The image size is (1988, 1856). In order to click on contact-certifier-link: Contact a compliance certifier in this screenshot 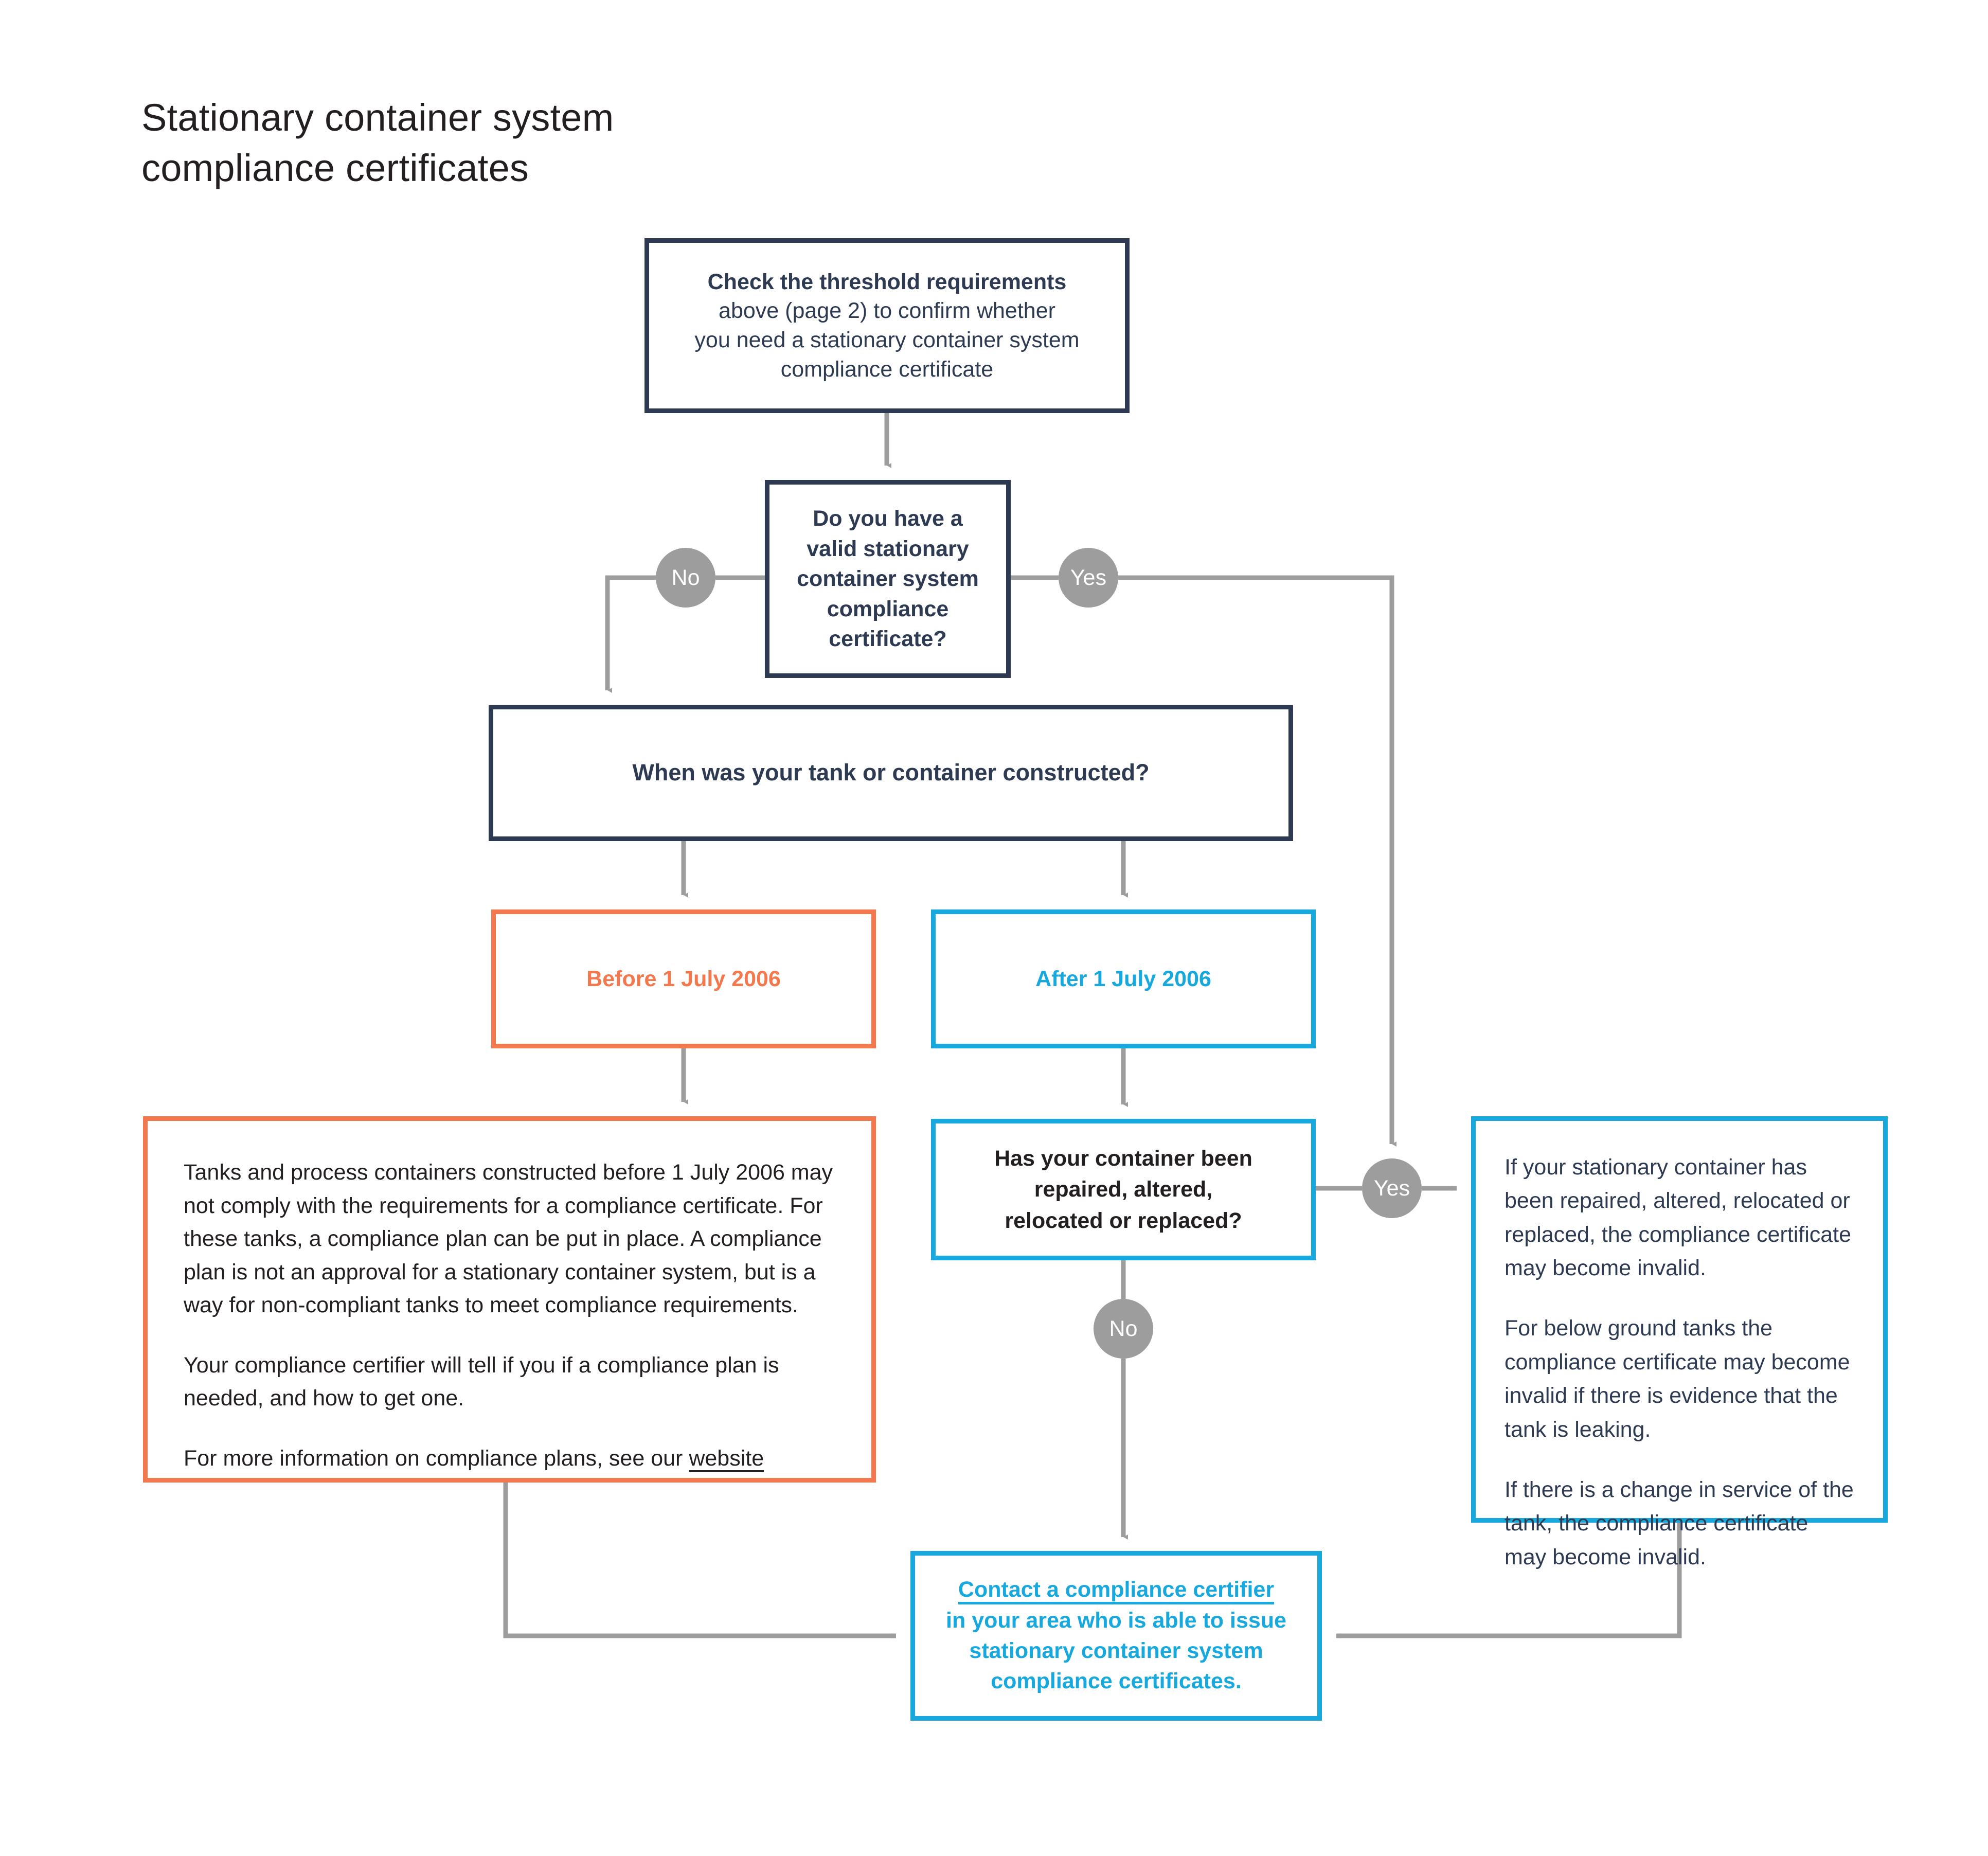, I will do `click(1116, 1589)`.